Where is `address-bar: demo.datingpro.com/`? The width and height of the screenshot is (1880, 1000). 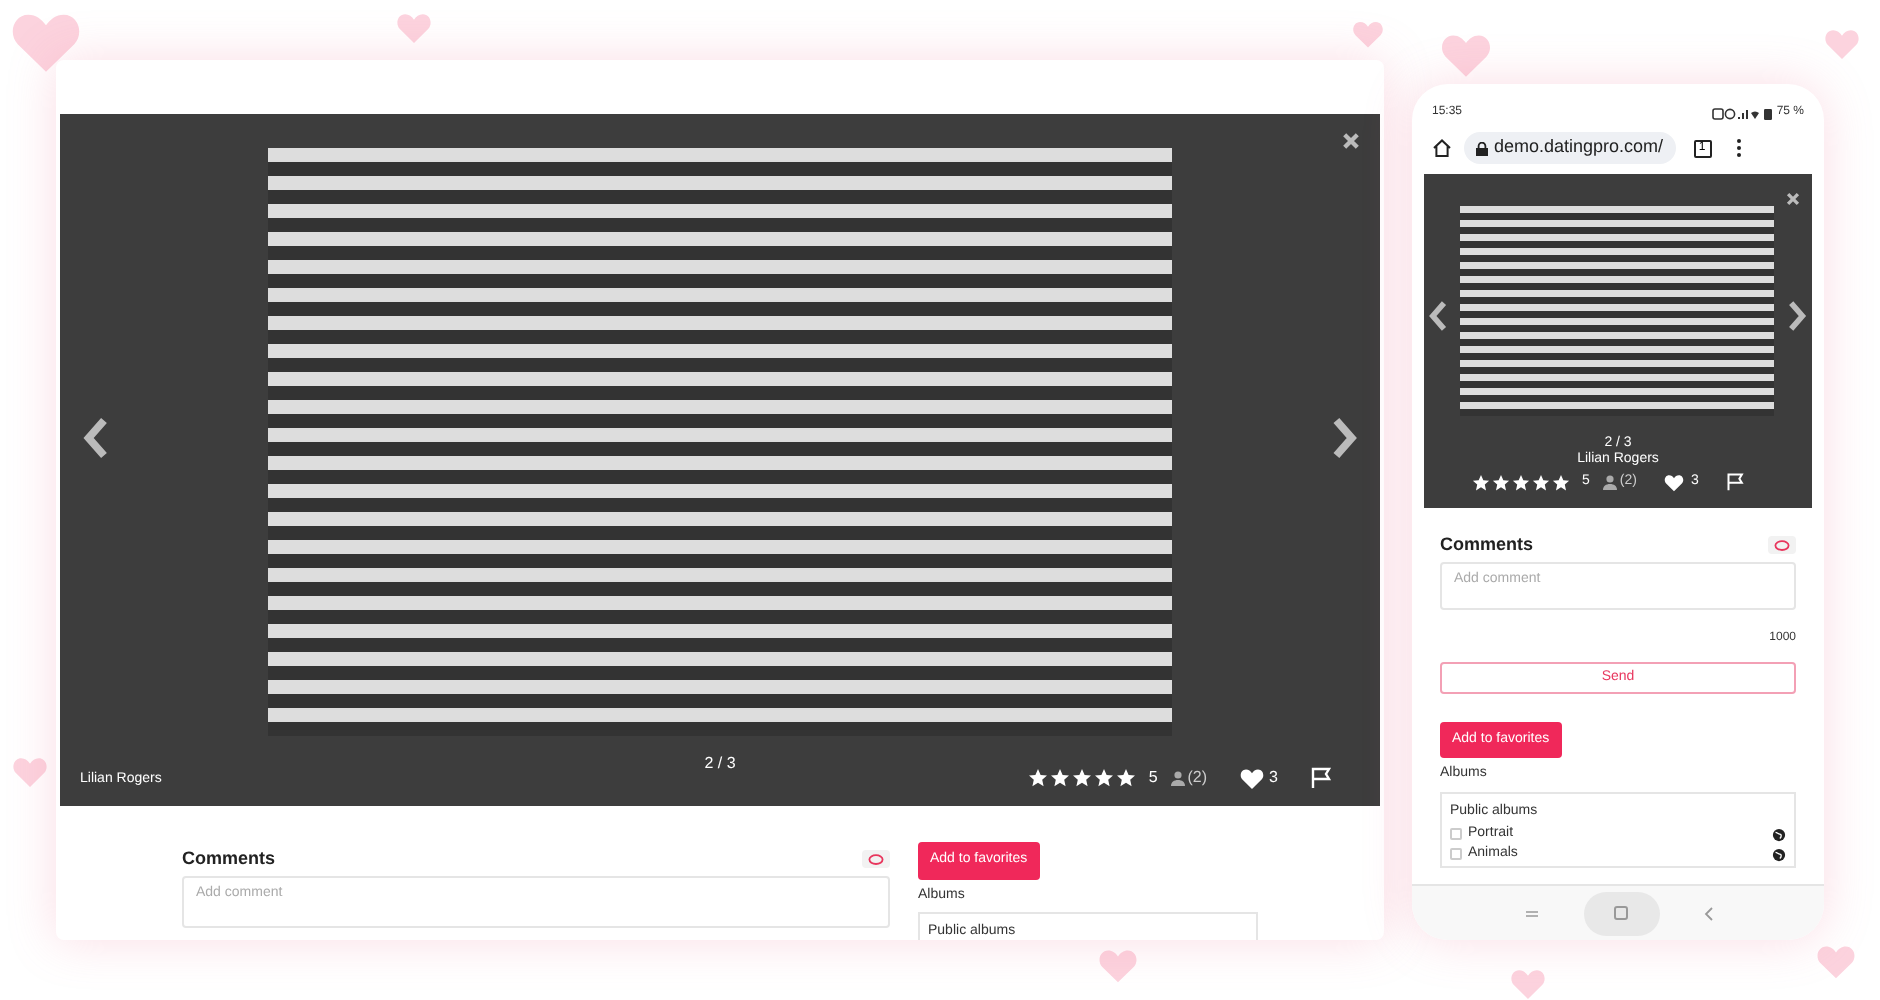 address-bar: demo.datingpro.com/ is located at coordinates (1570, 148).